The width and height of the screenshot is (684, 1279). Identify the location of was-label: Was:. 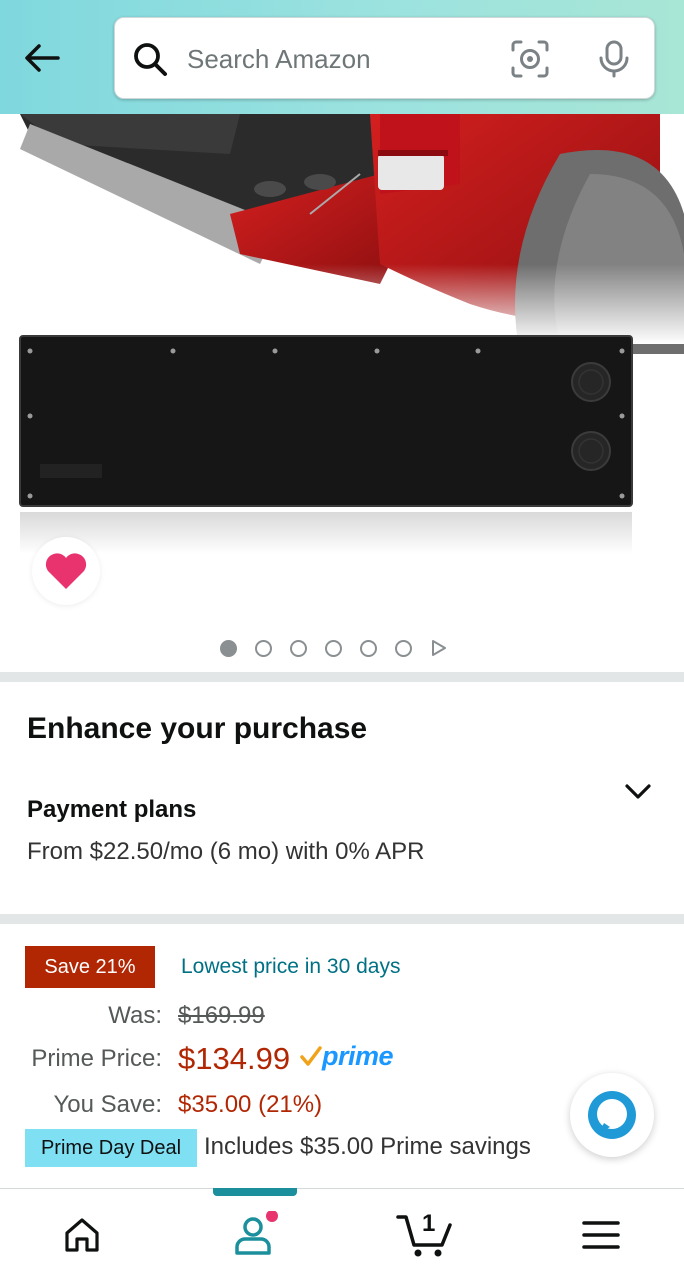
(135, 1015).